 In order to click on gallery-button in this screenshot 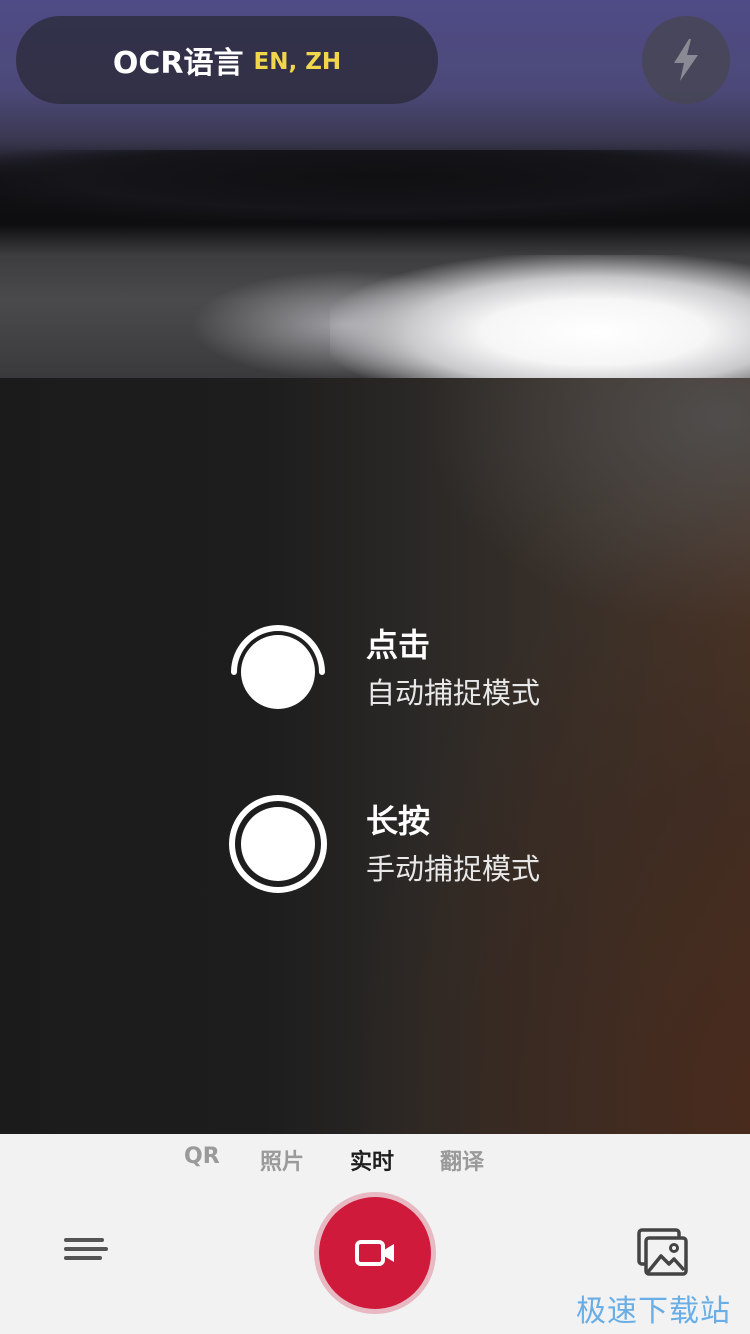, I will do `click(662, 1252)`.